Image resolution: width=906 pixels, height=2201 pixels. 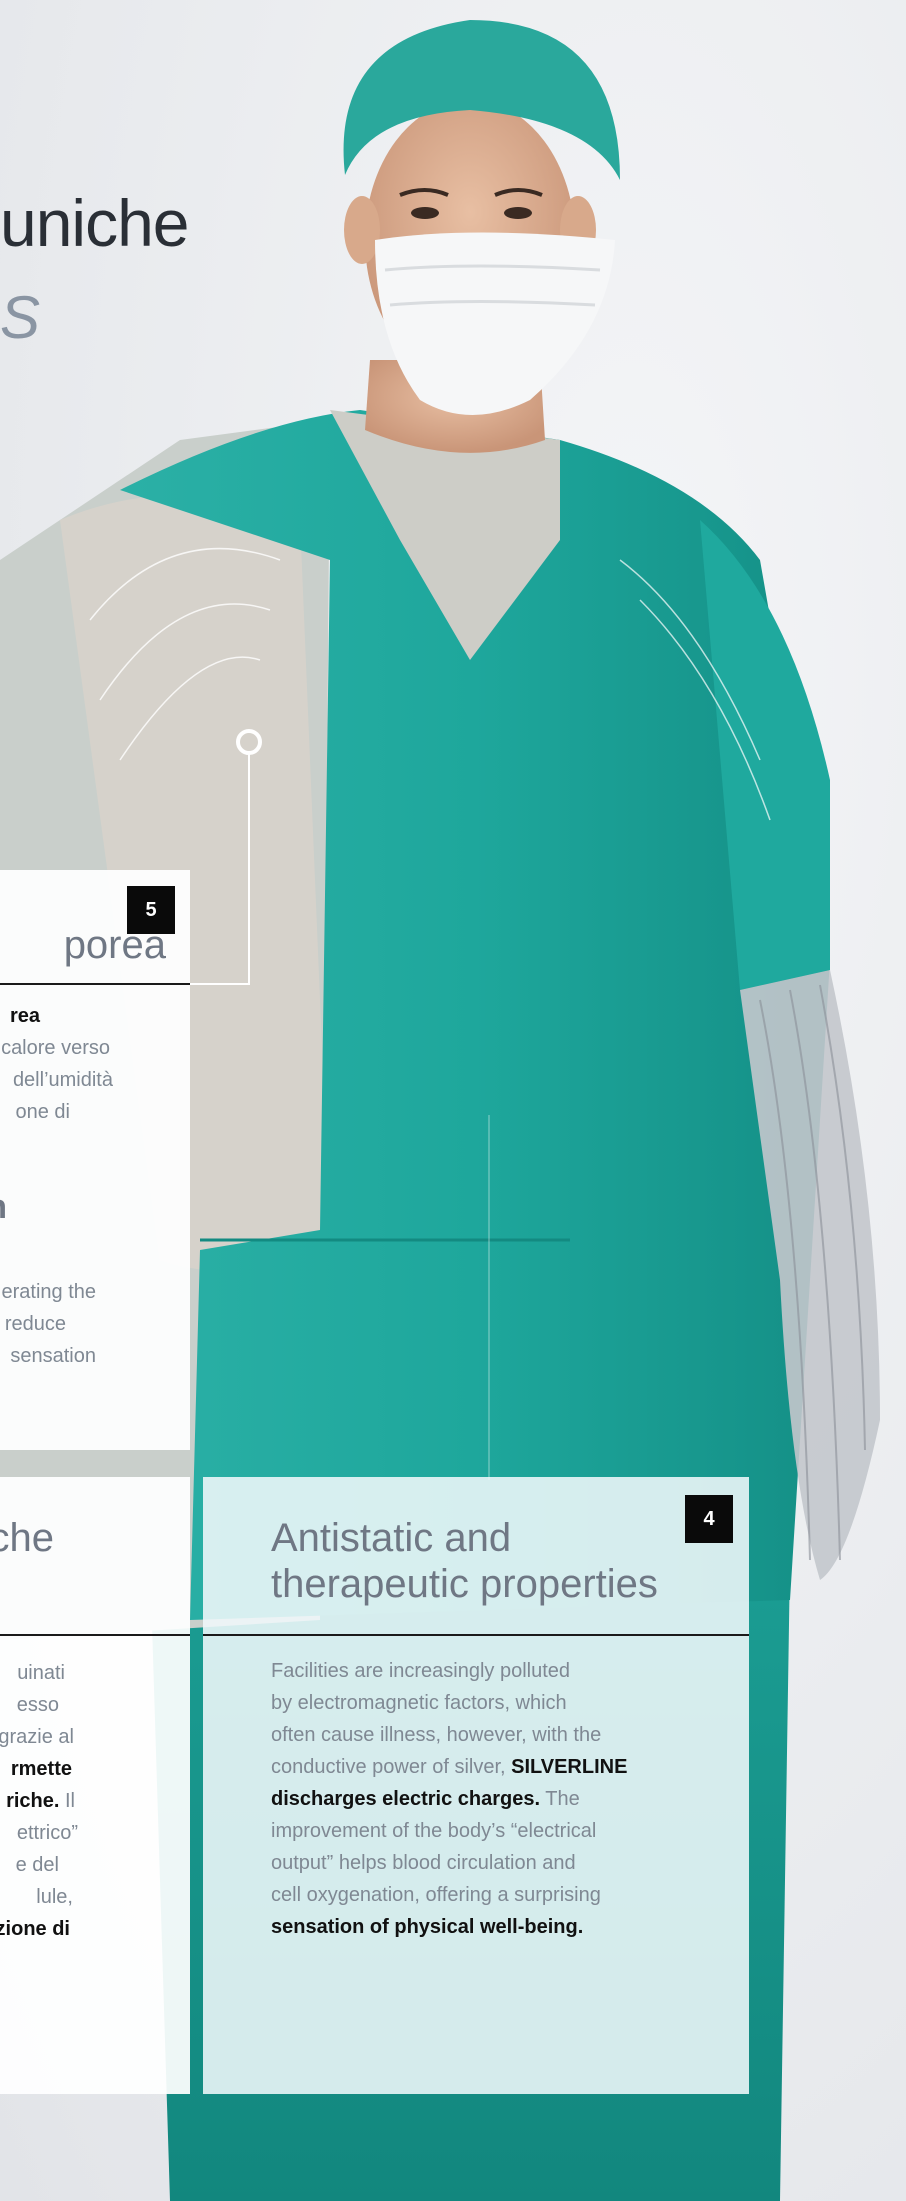 What do you see at coordinates (55, 1048) in the screenshot?
I see `card-body-line: calore verso` at bounding box center [55, 1048].